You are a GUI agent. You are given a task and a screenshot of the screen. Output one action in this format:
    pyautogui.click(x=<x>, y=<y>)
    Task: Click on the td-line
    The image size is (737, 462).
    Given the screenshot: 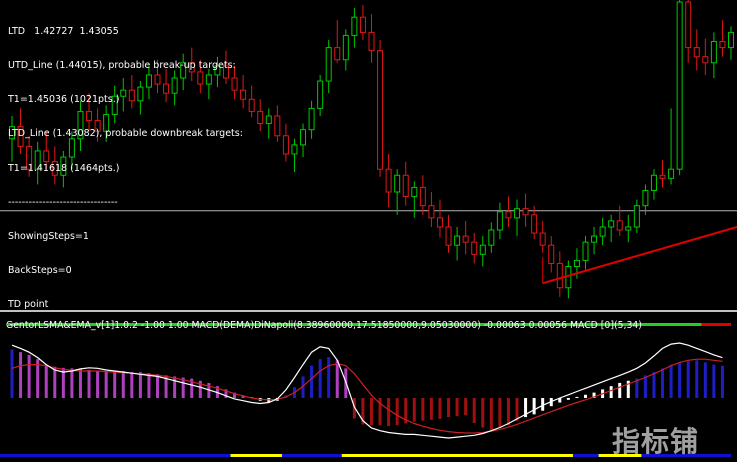 What is the action you would take?
    pyautogui.click(x=639, y=255)
    